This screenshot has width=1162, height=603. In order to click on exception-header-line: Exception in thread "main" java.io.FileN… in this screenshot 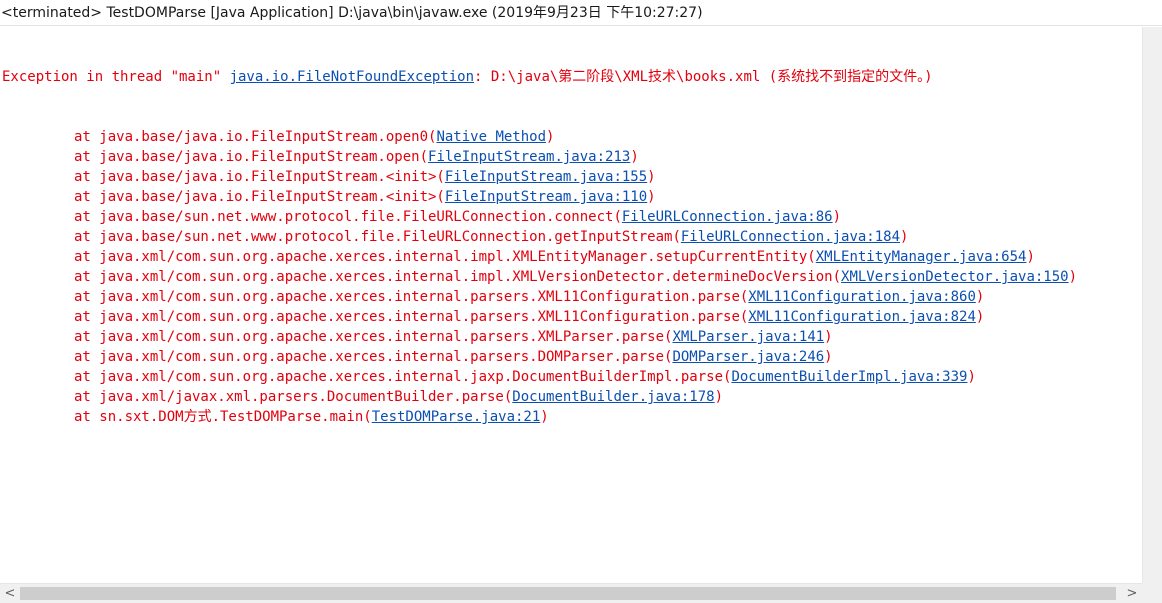, I will do `click(572, 77)`.